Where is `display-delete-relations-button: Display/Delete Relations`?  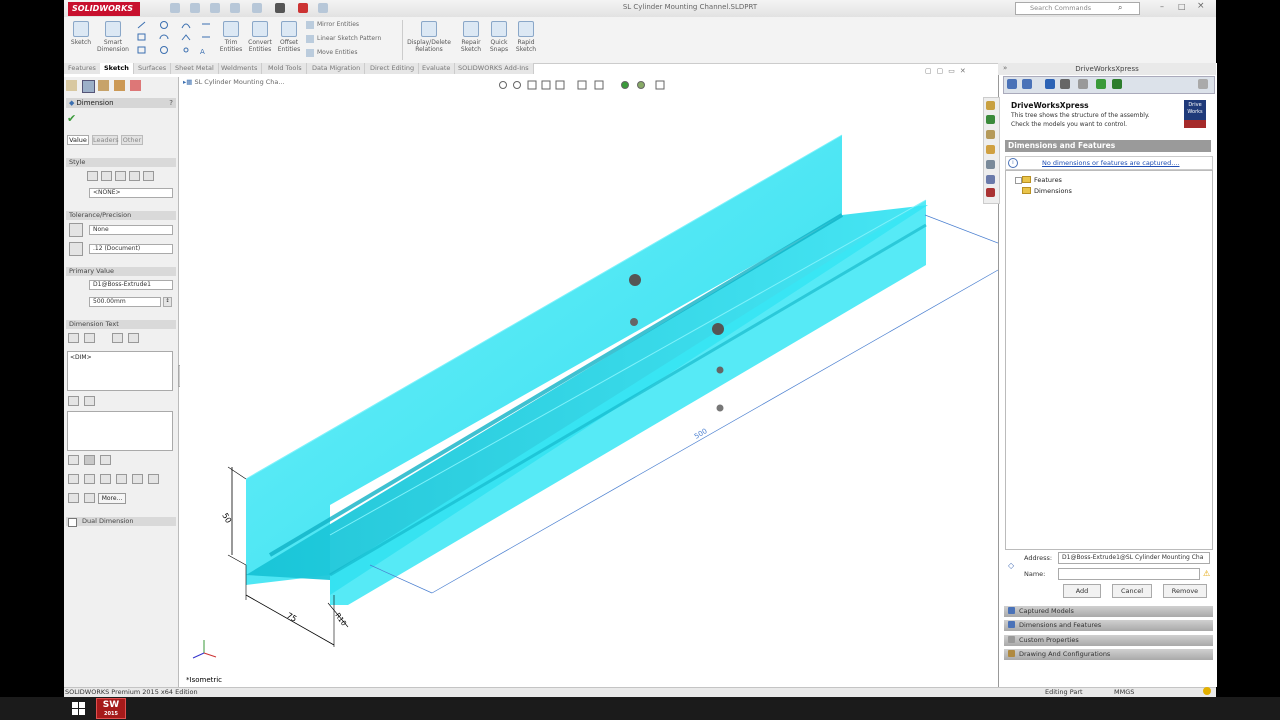 display-delete-relations-button: Display/Delete Relations is located at coordinates (429, 40).